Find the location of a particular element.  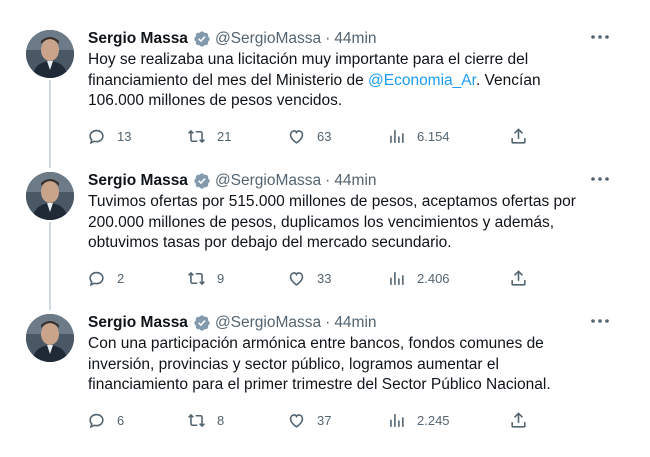

views-count: 2.245 is located at coordinates (433, 420).